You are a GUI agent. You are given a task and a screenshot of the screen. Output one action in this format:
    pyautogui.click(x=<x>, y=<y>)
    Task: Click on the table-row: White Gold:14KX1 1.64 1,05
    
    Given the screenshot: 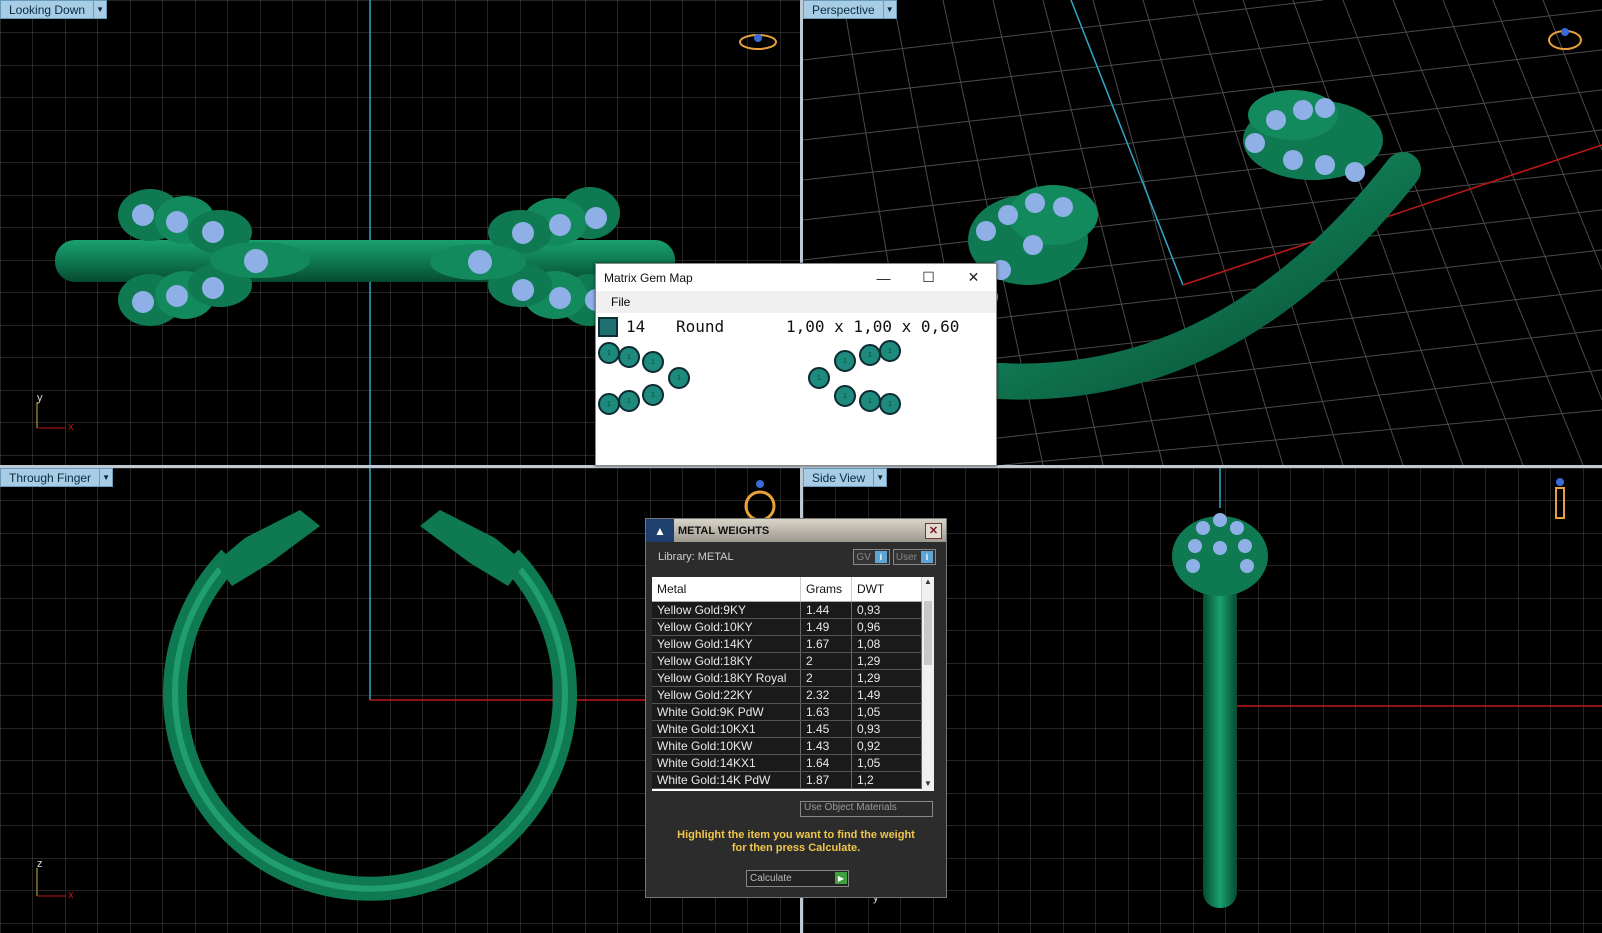 What is the action you would take?
    pyautogui.click(x=787, y=763)
    